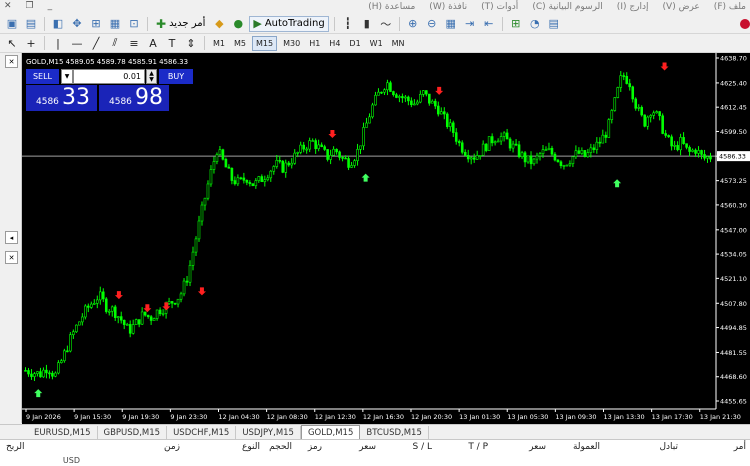 The height and width of the screenshot is (466, 750). Describe the element at coordinates (448, 7) in the screenshot. I see `menu-window: نافذة (W)` at that location.